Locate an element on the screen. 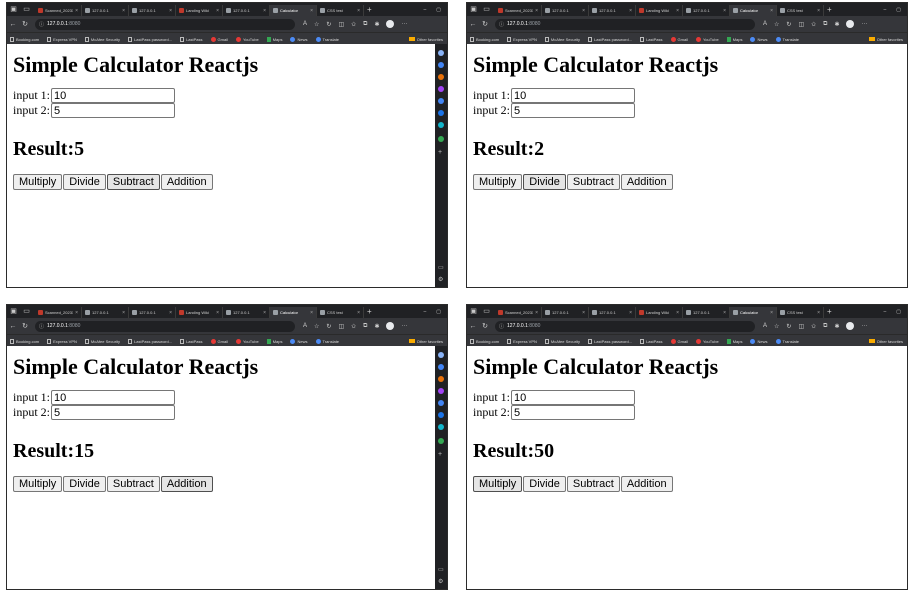 This screenshot has width=908, height=590. drop-sidebar-icon is located at coordinates (441, 441).